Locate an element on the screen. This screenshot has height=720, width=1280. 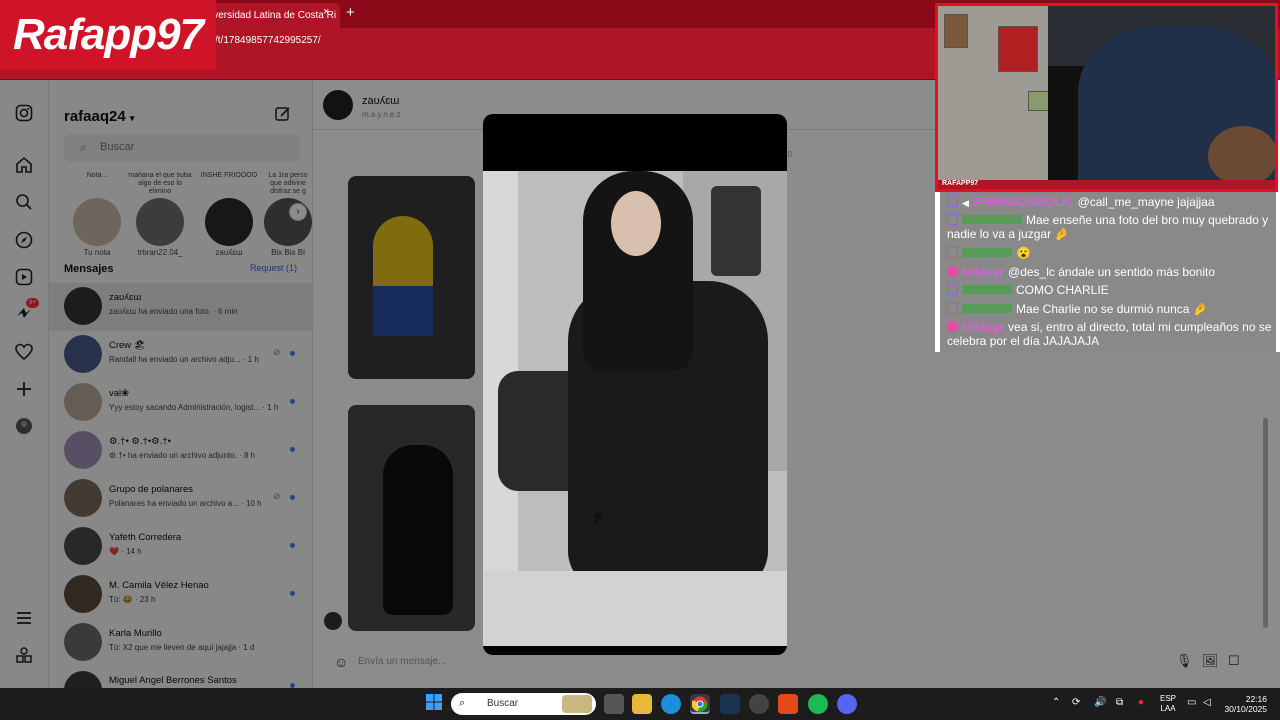
url-text: /t/17849857742995257/ is located at coordinates (268, 40).